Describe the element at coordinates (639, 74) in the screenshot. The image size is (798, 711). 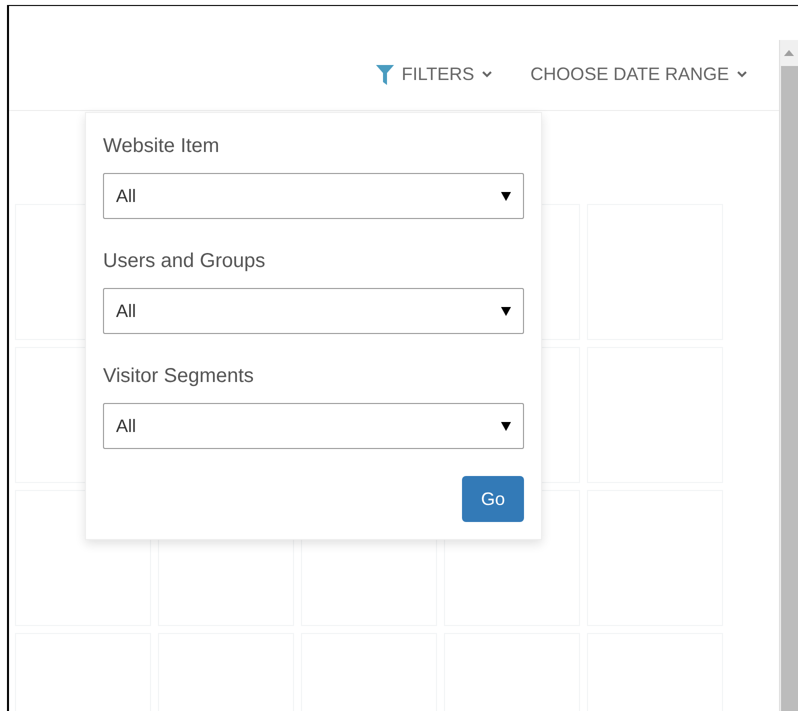
I see `date-range-menu: CHOOSE DATE RANGE` at that location.